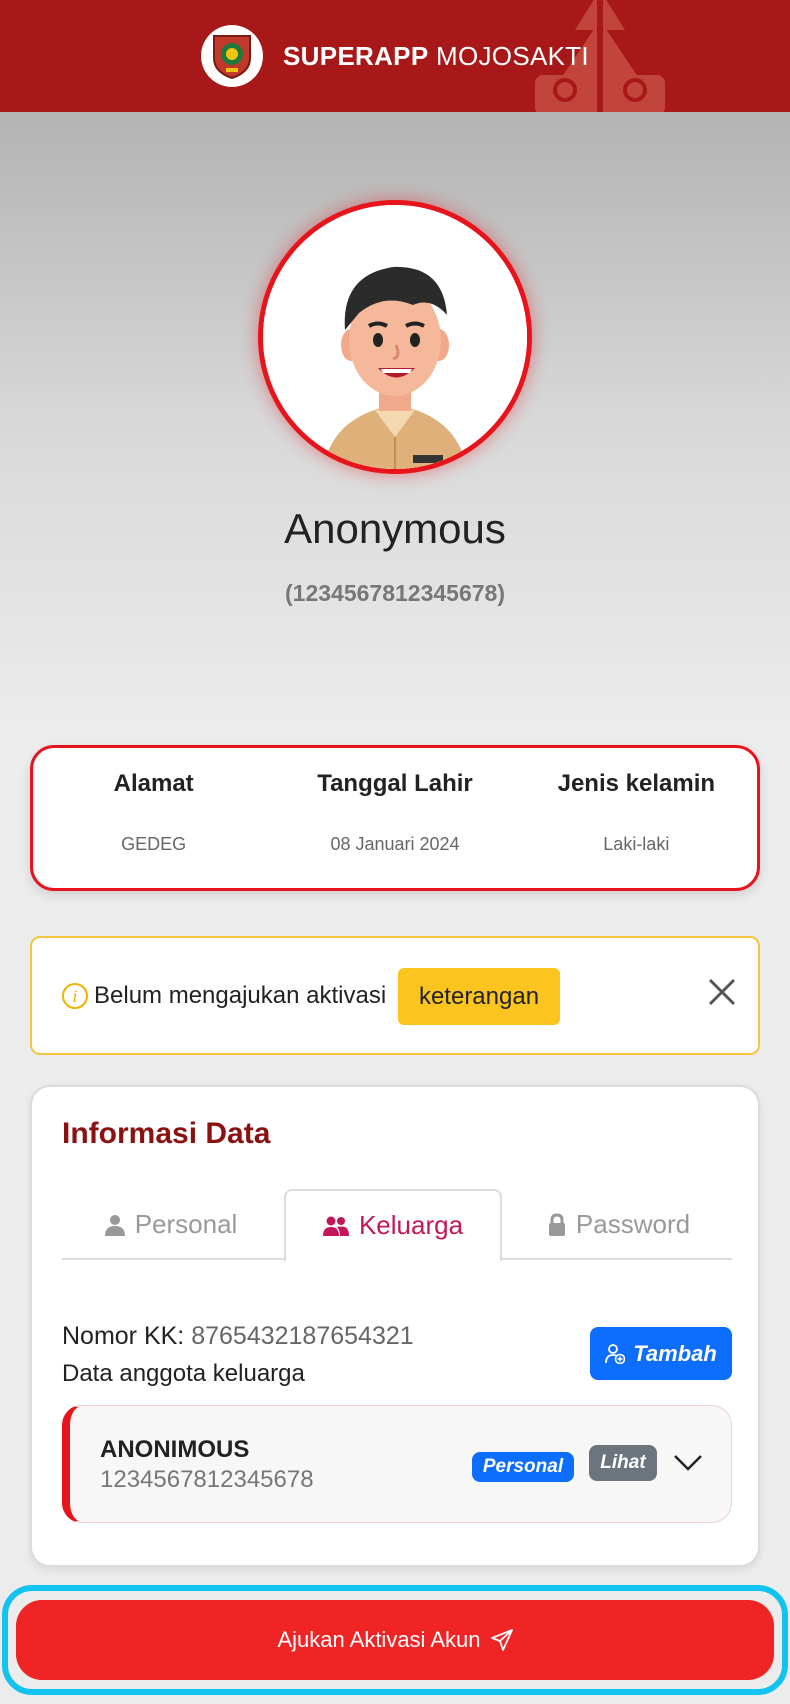 This screenshot has height=1704, width=790. Describe the element at coordinates (183, 1373) in the screenshot. I see `family-members-label: Data anggota keluarga` at that location.